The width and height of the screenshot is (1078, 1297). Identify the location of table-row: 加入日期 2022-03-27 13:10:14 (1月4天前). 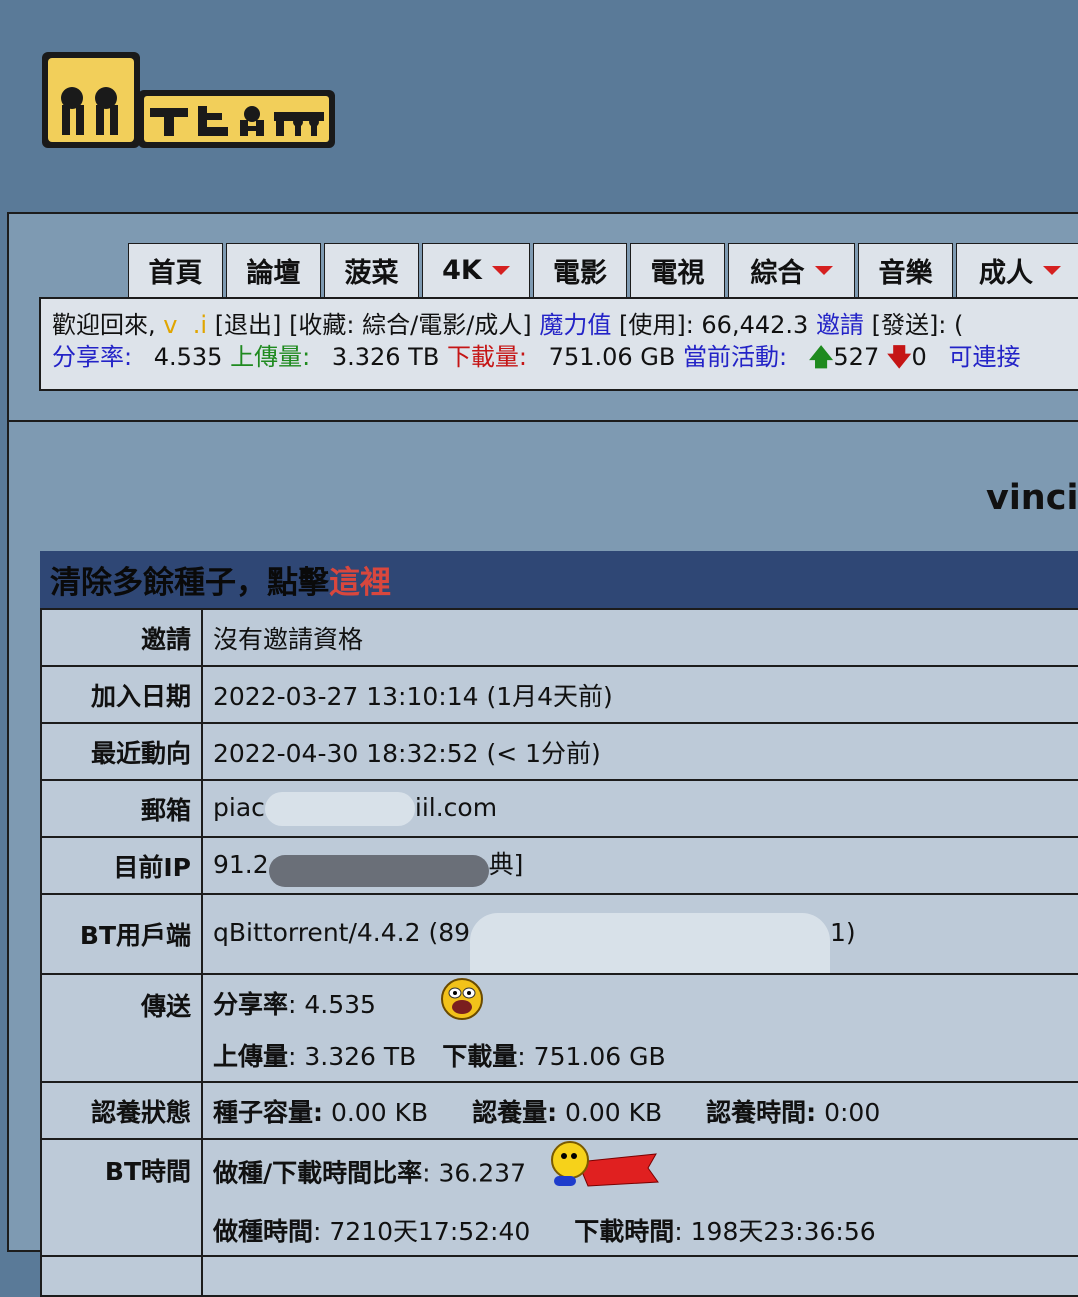
(559, 694).